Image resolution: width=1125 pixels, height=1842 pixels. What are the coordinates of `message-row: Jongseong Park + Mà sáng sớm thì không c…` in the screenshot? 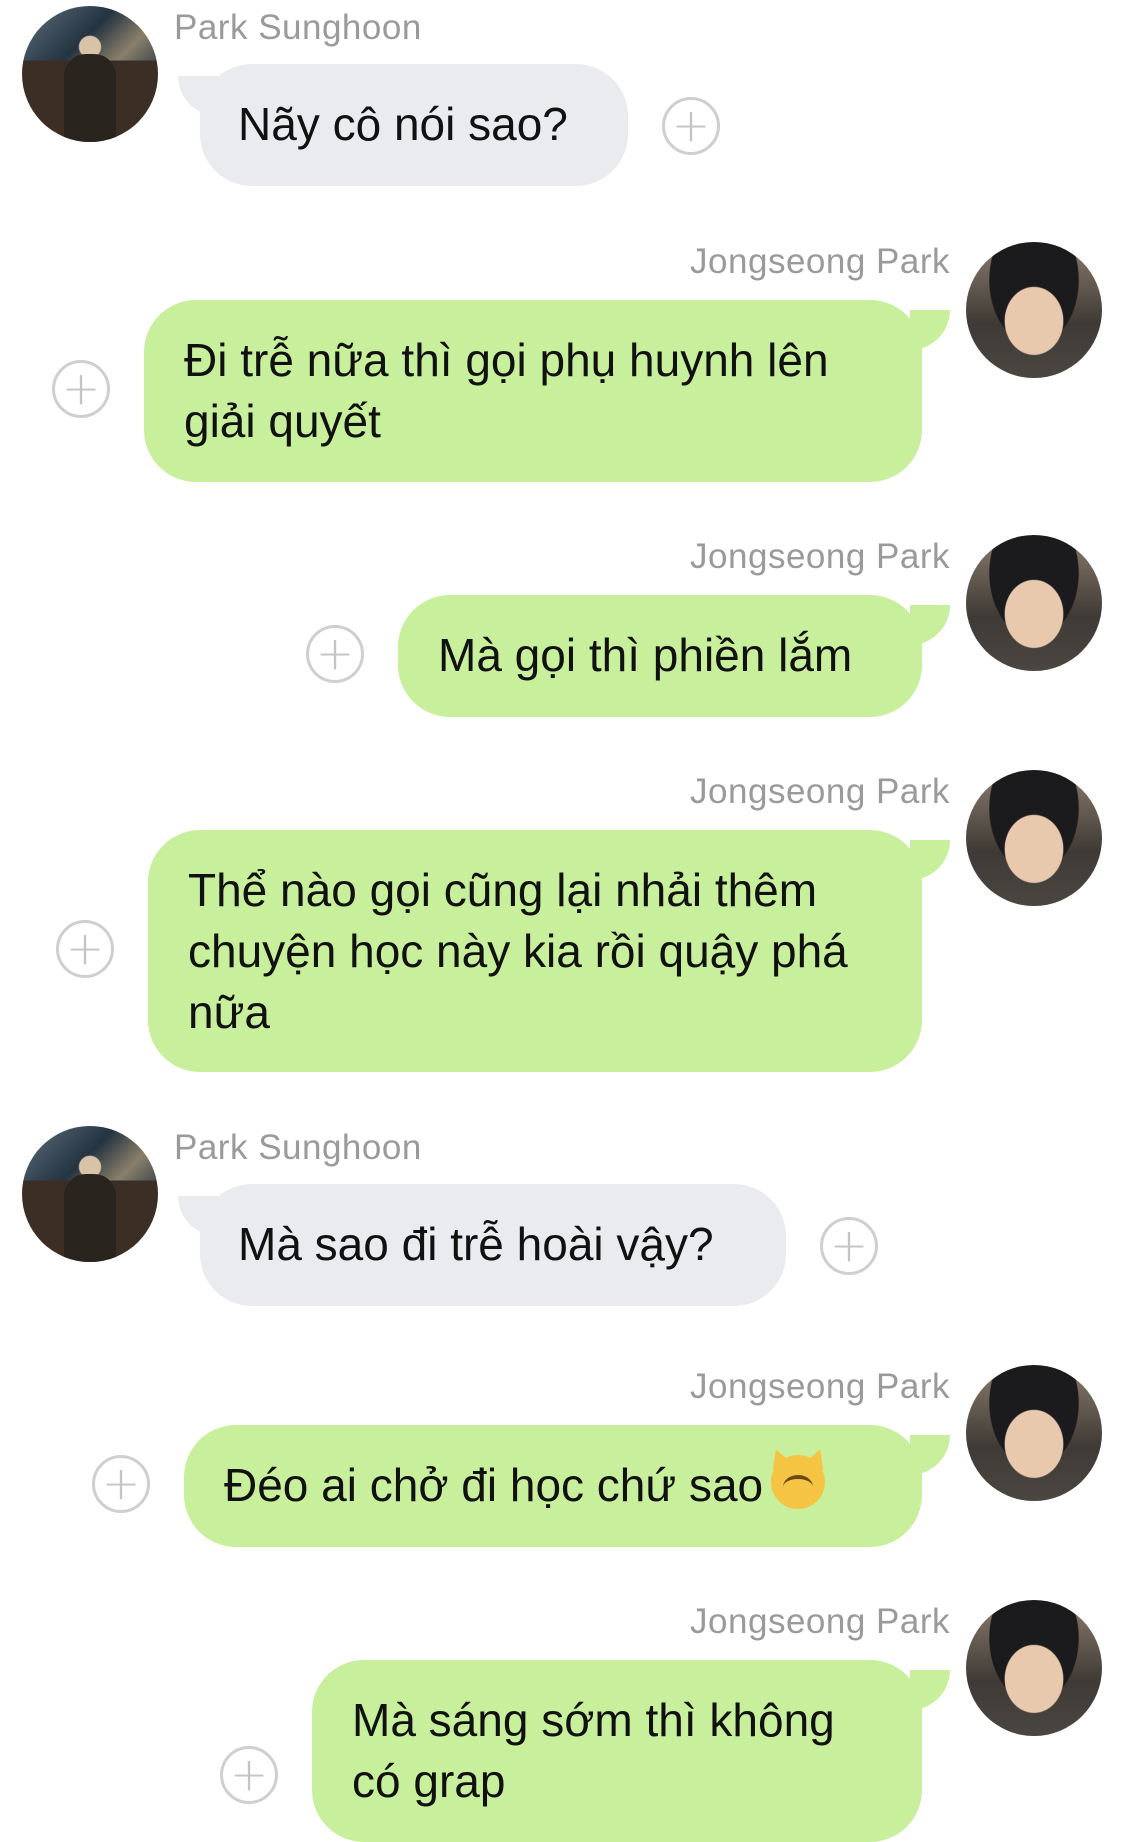 It's located at (562, 1711).